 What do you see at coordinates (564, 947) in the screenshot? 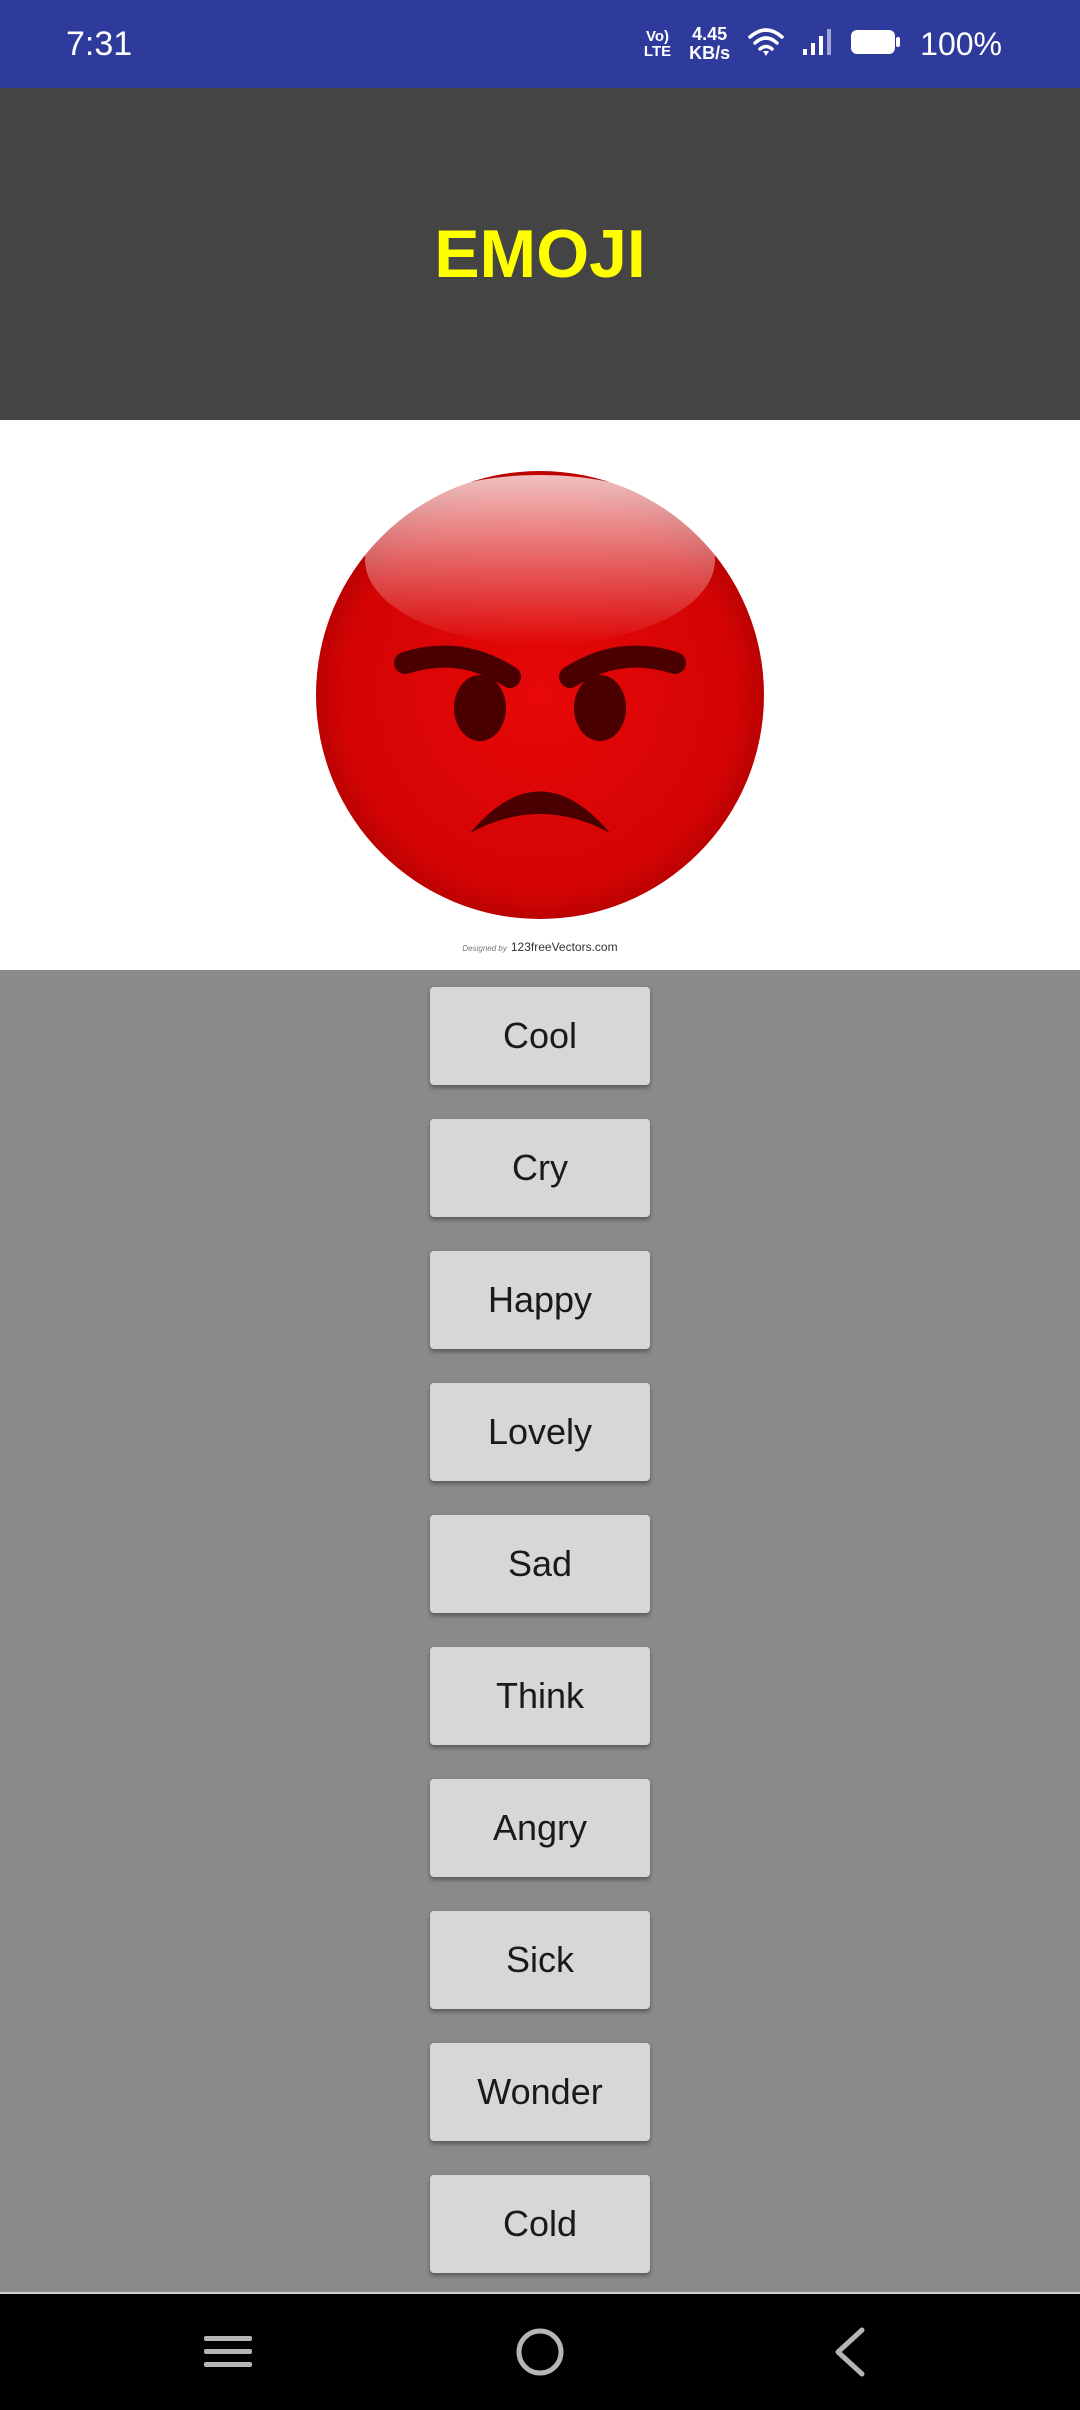
I see `credit-site: 123freeVectors.com` at bounding box center [564, 947].